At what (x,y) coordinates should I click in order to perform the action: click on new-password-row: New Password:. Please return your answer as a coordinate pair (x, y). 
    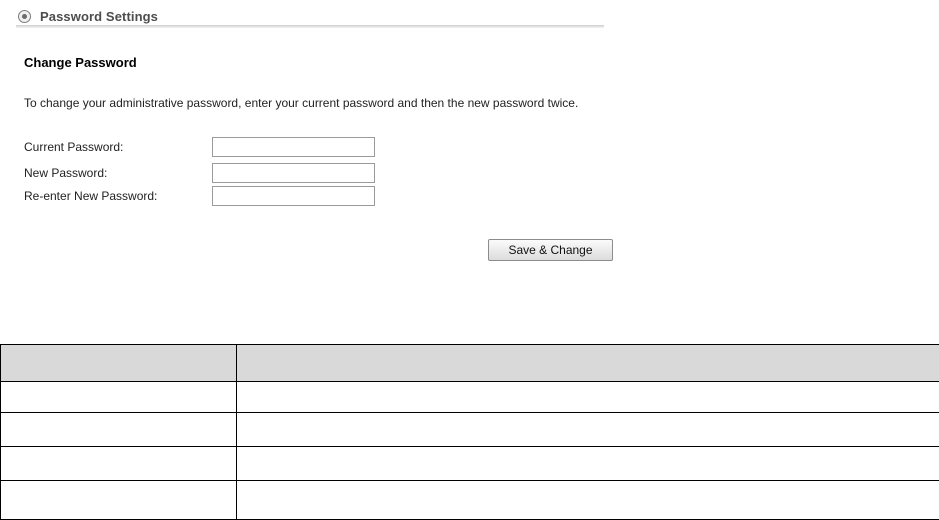
    Looking at the image, I should click on (204, 173).